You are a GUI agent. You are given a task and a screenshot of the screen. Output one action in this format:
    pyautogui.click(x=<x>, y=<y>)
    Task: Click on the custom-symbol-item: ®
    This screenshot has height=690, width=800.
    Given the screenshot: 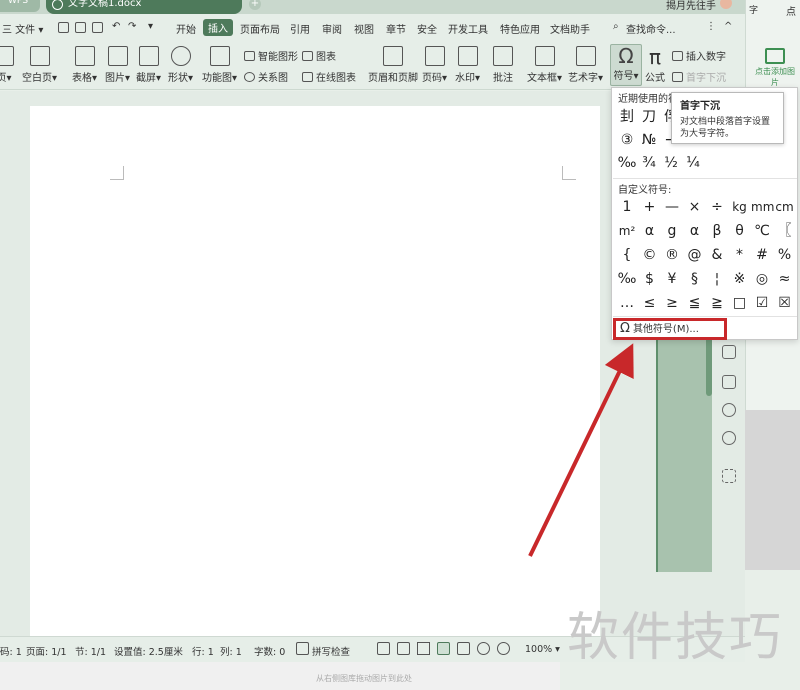 What is the action you would take?
    pyautogui.click(x=672, y=255)
    